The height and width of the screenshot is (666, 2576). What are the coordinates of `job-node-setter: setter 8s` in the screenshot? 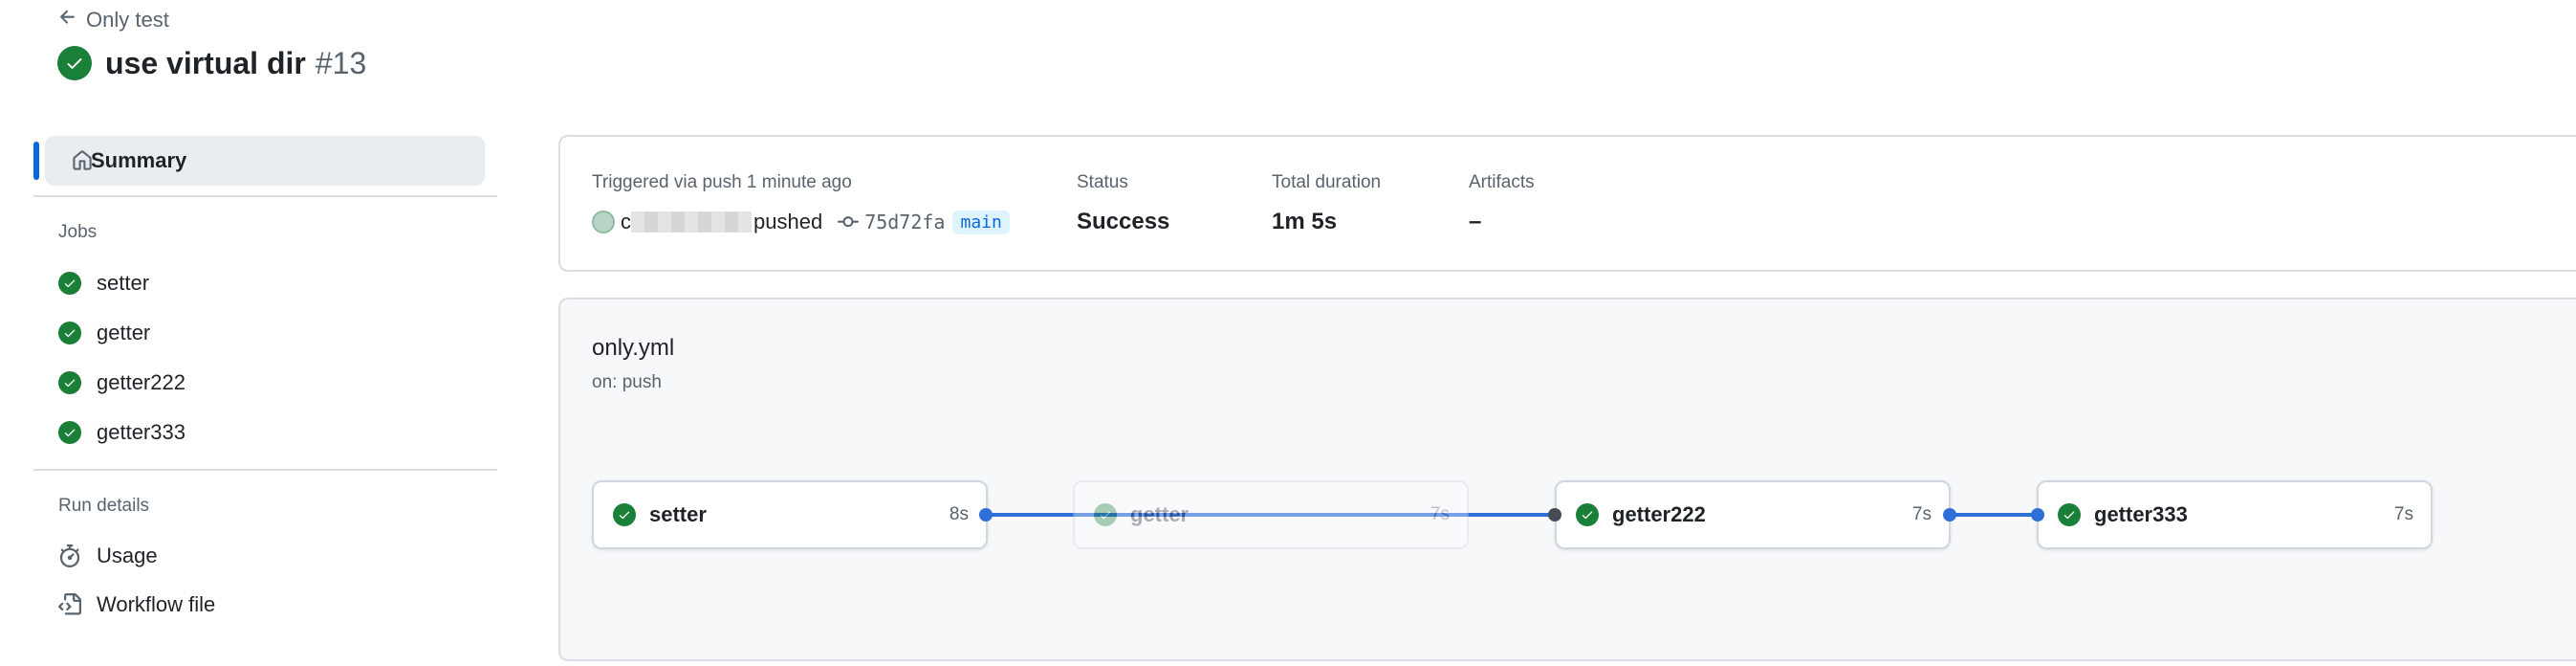 It's located at (790, 514).